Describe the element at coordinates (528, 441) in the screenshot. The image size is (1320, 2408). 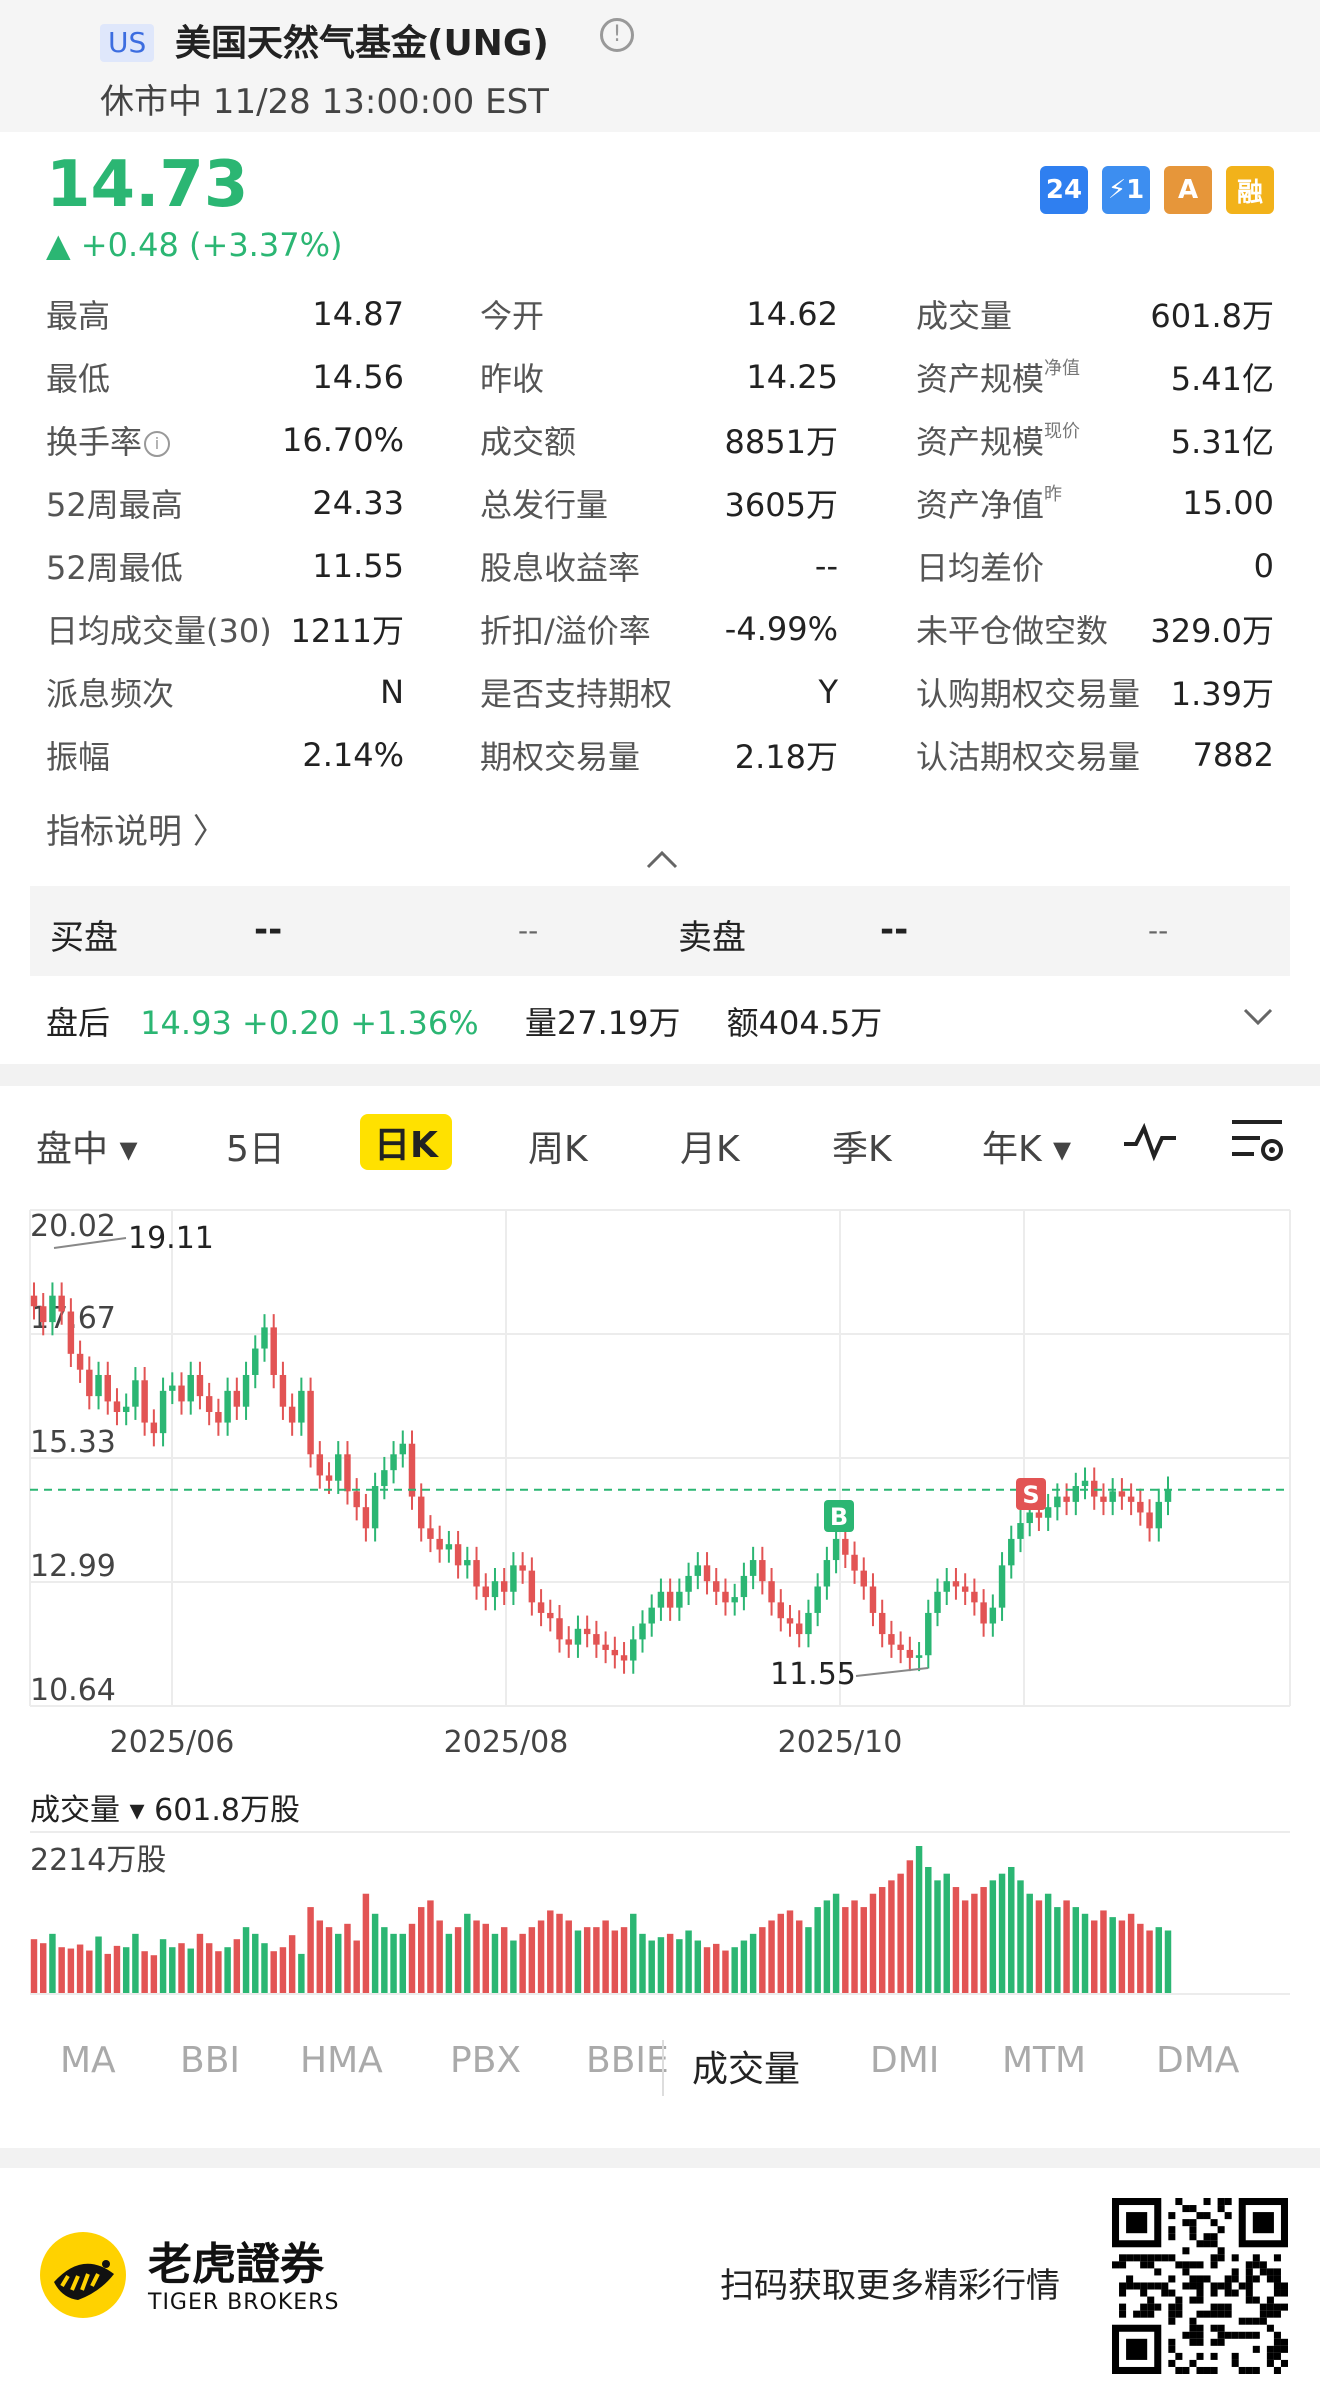
I see `stat-label: 成交额` at that location.